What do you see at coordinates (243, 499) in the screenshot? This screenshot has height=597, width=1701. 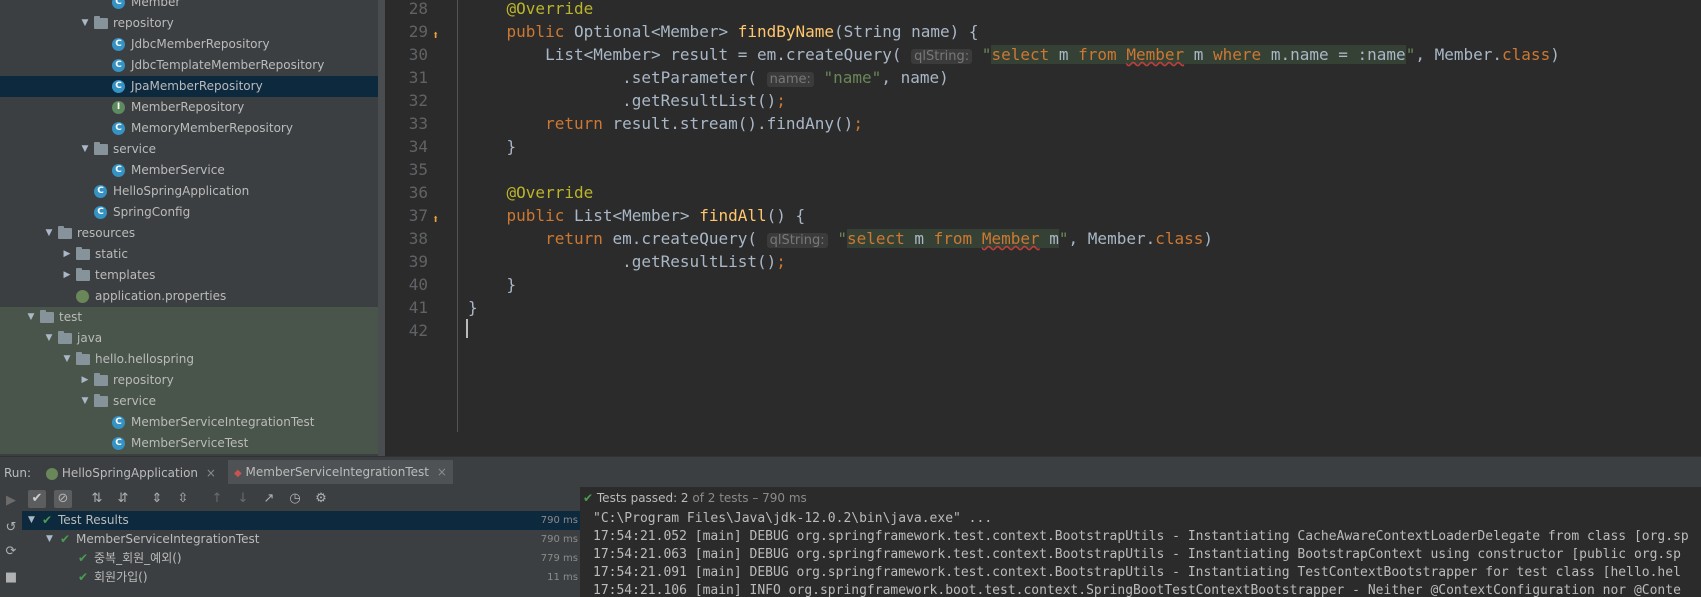 I see `next-test-icon: ↓` at bounding box center [243, 499].